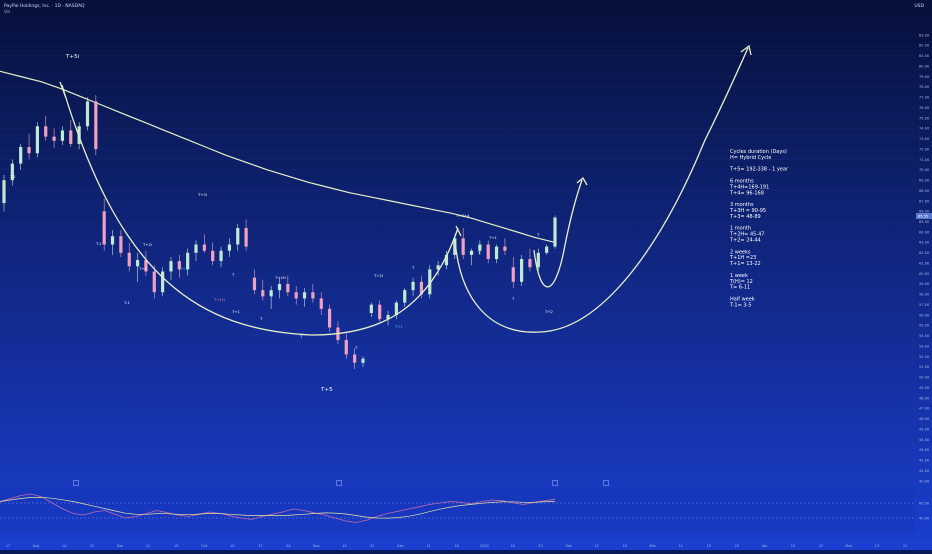  Describe the element at coordinates (924, 315) in the screenshot. I see `y-tick-label: 56.00` at that location.